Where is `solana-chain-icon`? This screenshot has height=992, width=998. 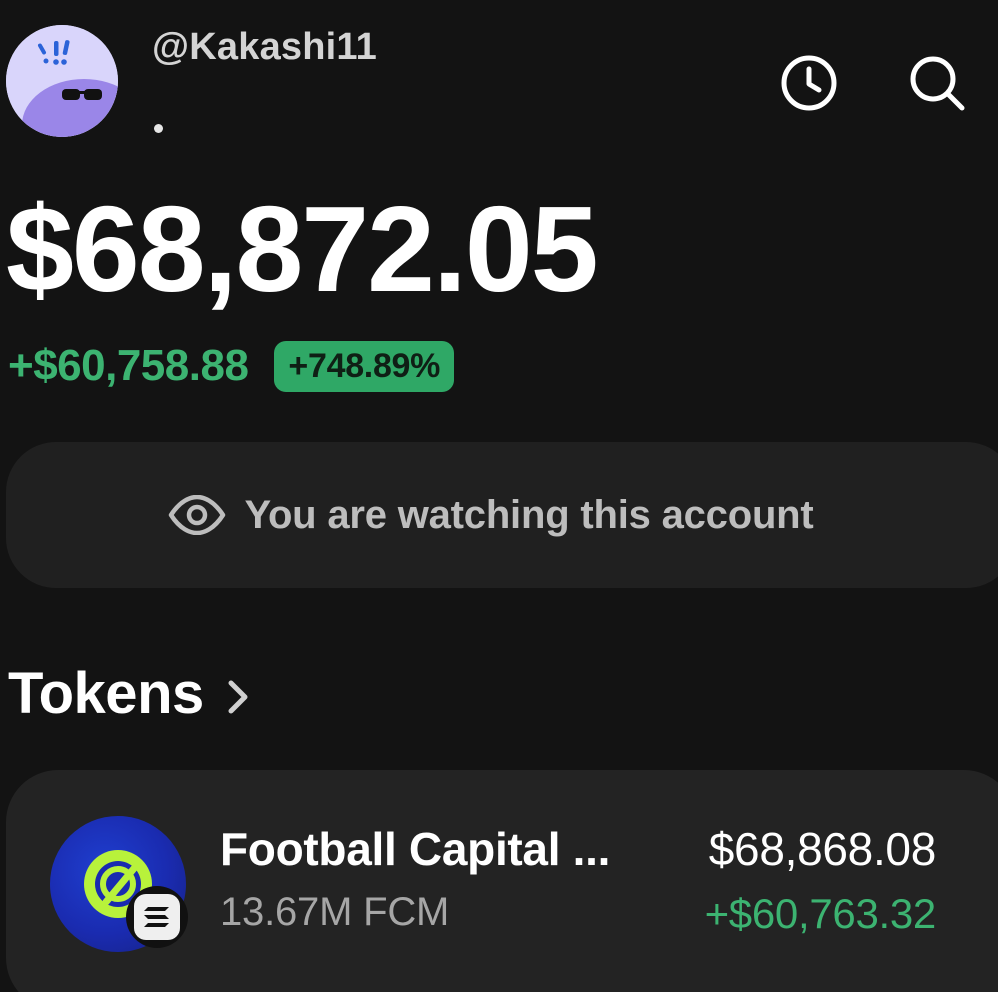 solana-chain-icon is located at coordinates (157, 917).